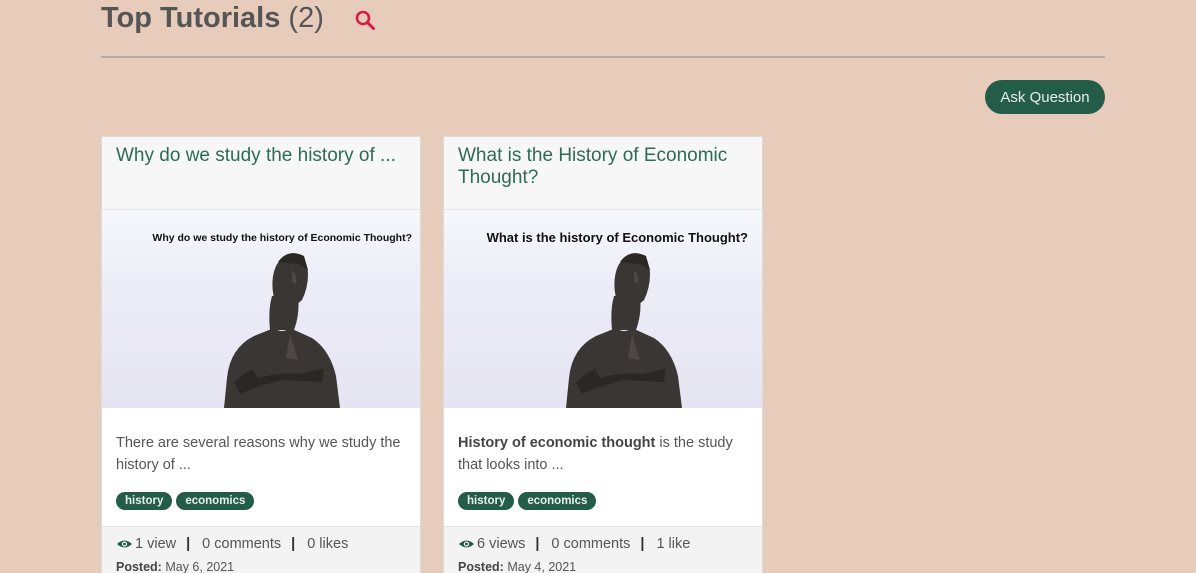 This screenshot has height=573, width=1196. I want to click on card-stats: 6 views | 0 comments | 1 like, so click(603, 544).